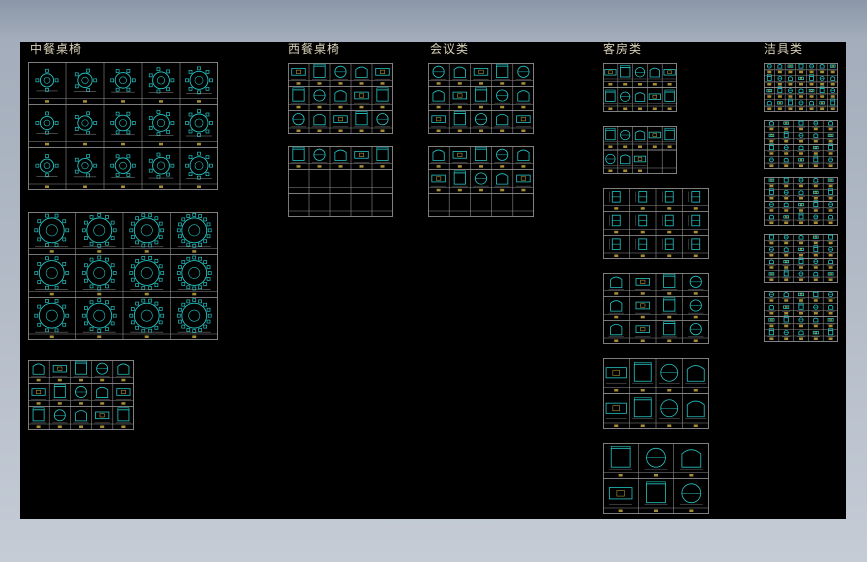 The width and height of the screenshot is (867, 562). I want to click on block-western-tables, so click(340, 181).